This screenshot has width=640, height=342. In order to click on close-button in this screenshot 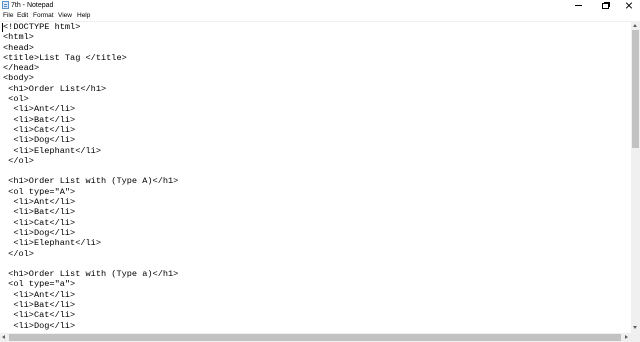, I will do `click(628, 5)`.